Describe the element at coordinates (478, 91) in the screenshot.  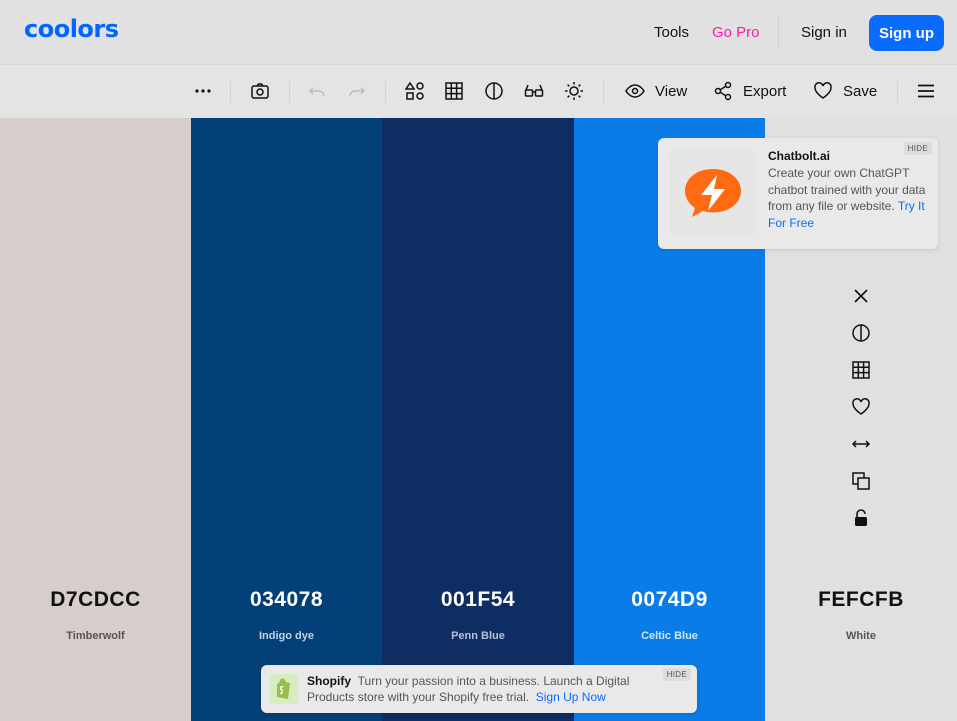
I see `palette-toolbar: View Export Save` at that location.